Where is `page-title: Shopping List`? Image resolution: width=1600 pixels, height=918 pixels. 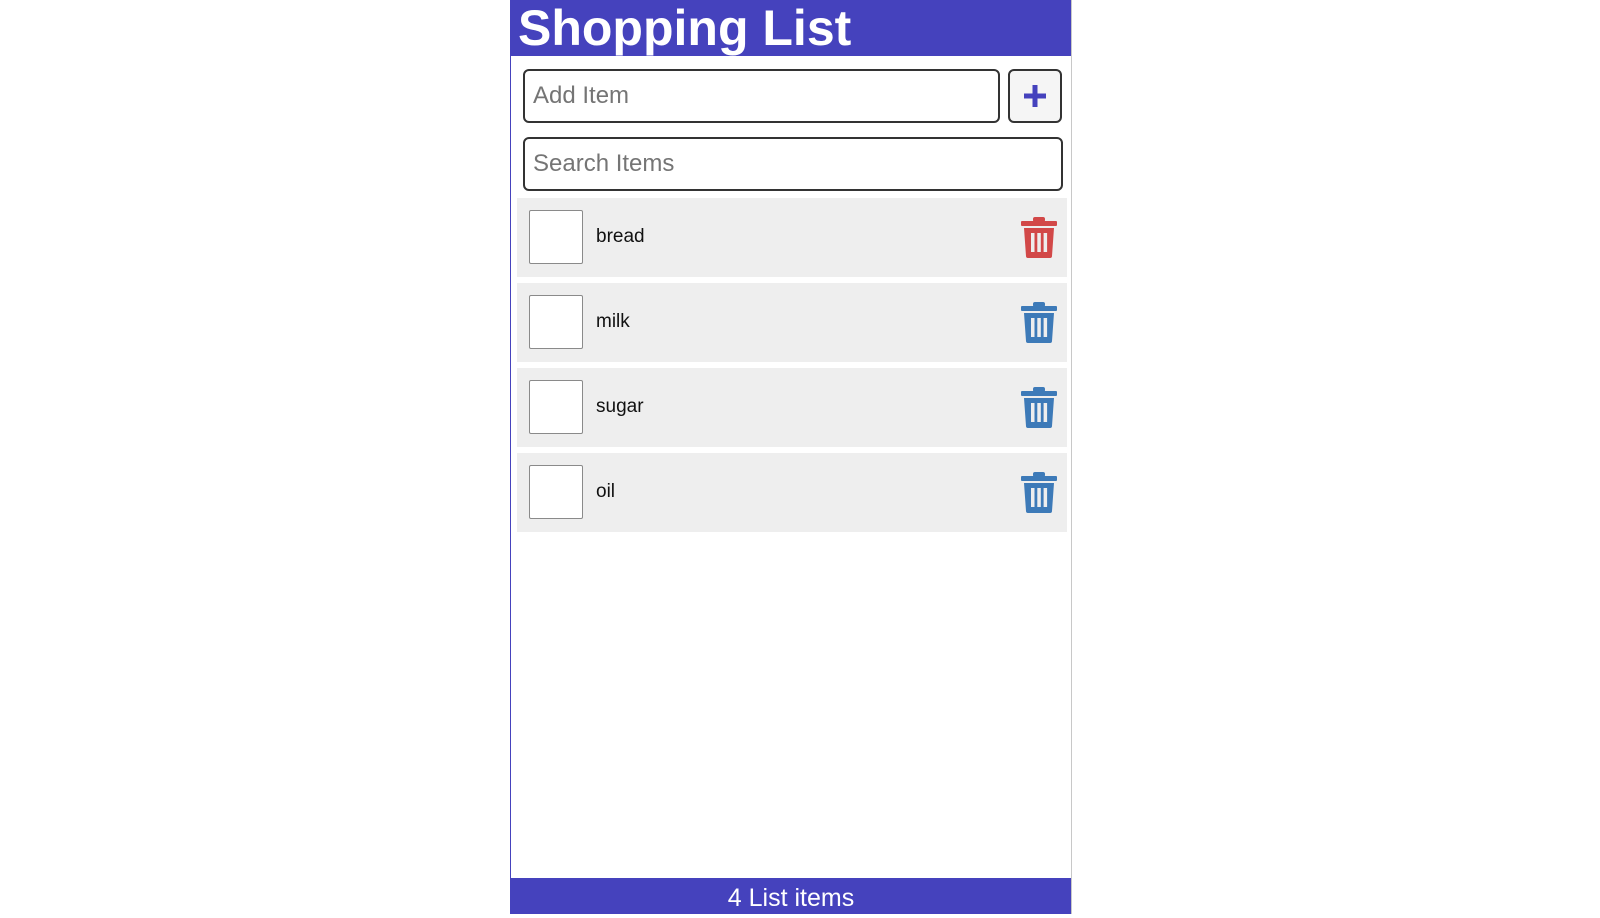 page-title: Shopping List is located at coordinates (685, 28).